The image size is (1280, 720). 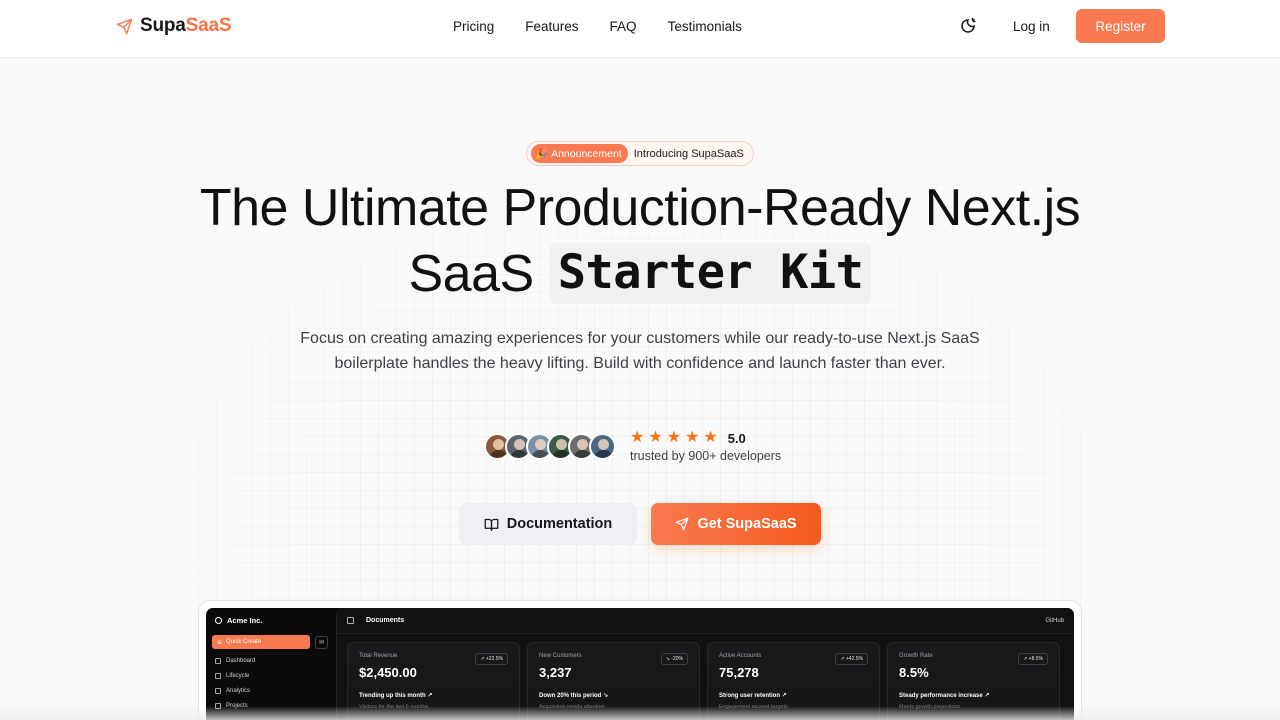 I want to click on stat-trend: Strong user retention ↗, so click(x=753, y=696).